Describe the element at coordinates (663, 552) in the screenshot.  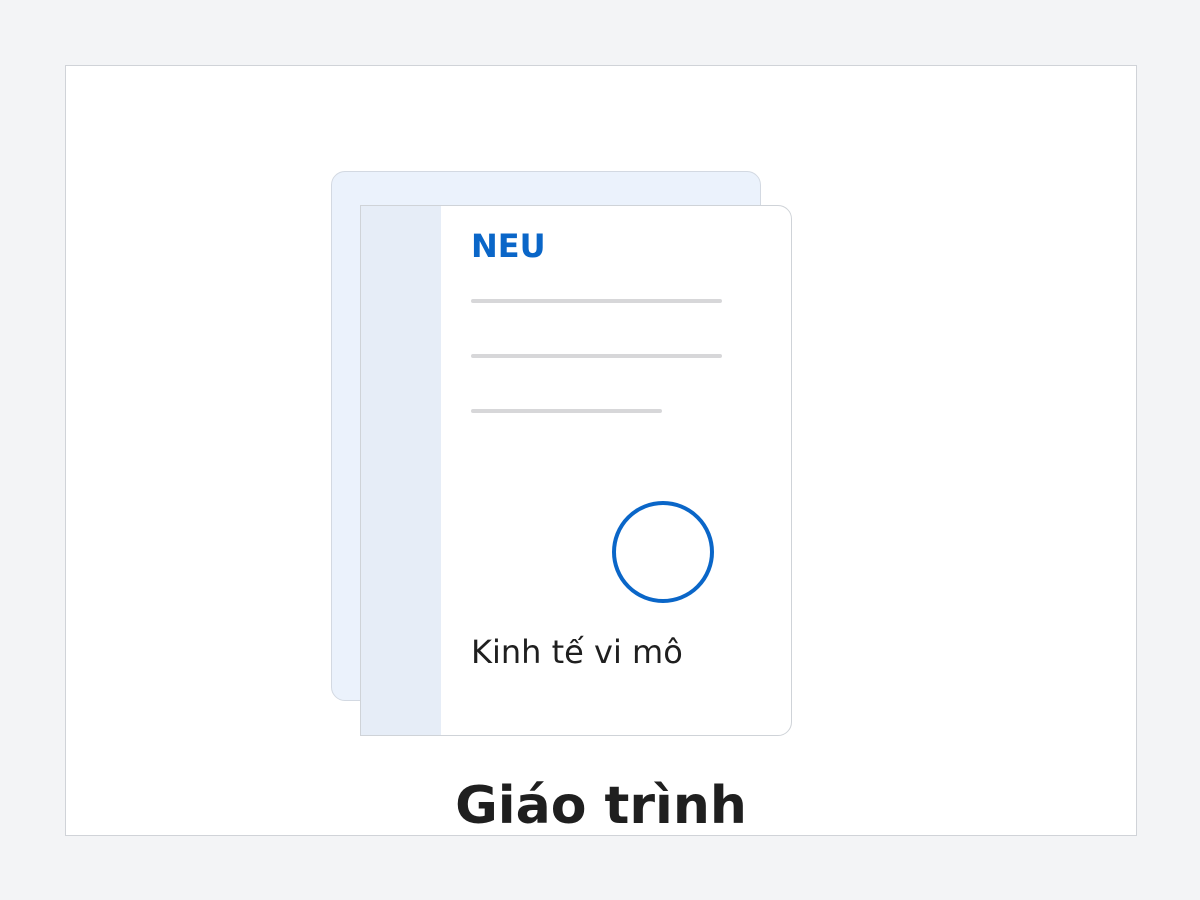
I see `circle-emblem-icon` at that location.